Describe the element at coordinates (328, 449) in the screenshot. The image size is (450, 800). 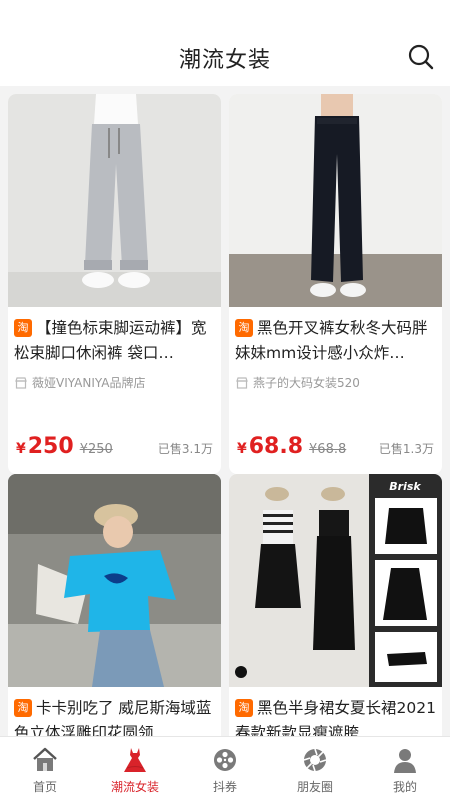
I see `original-price: ¥68.8` at that location.